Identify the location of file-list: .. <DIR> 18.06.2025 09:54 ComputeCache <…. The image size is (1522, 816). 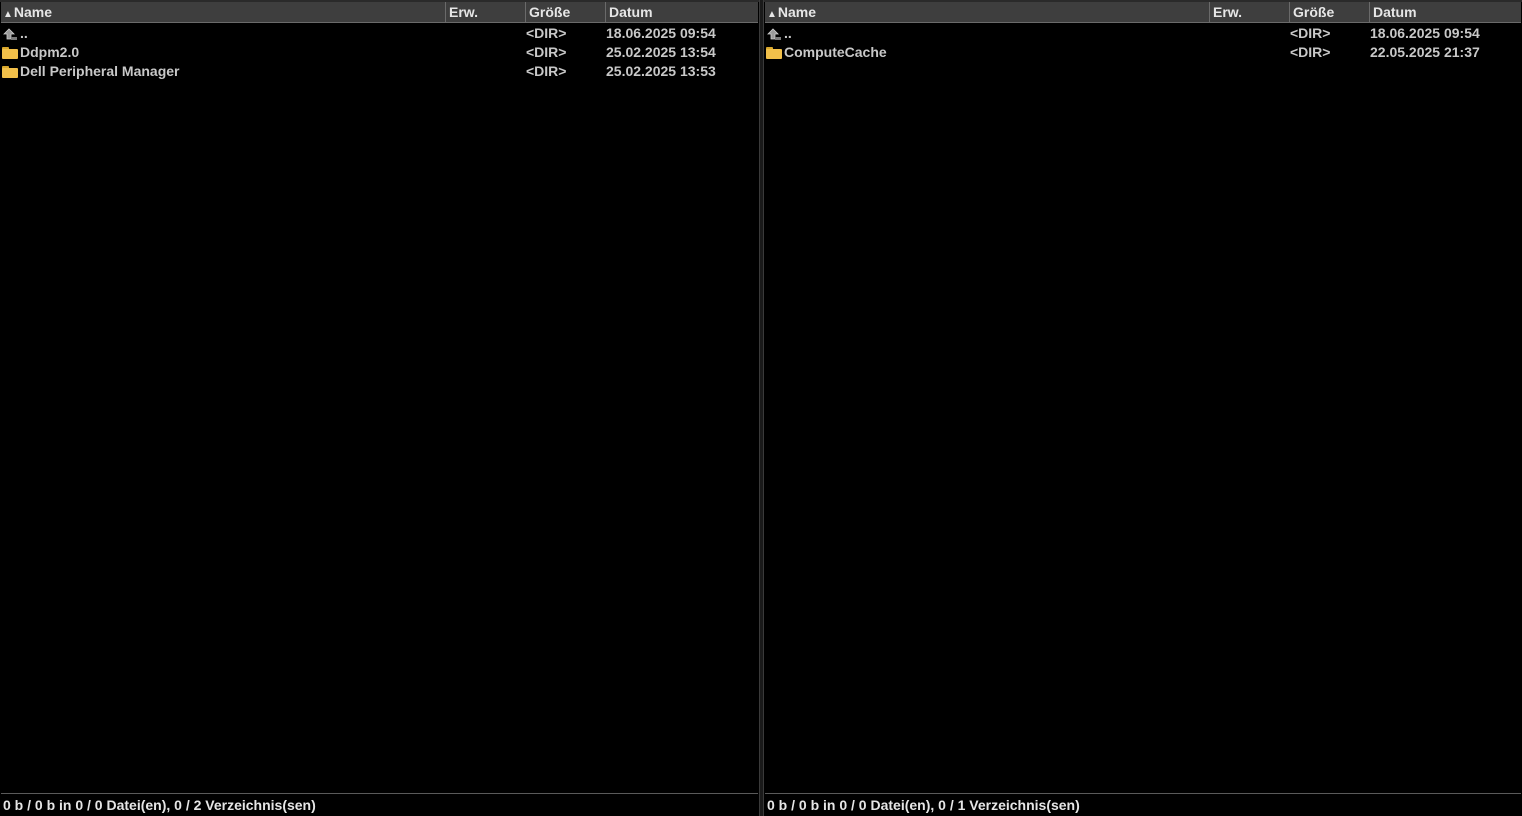
(1143, 43).